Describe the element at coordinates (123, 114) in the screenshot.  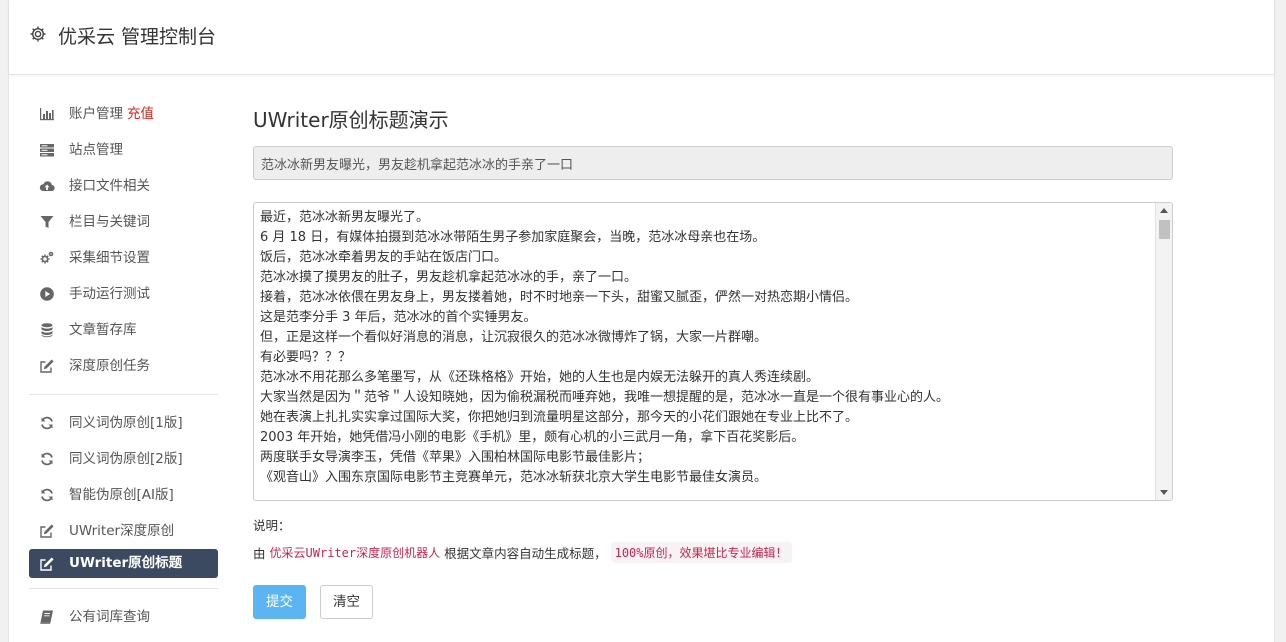
I see `sidebar-item-account: 账户管理 充值` at that location.